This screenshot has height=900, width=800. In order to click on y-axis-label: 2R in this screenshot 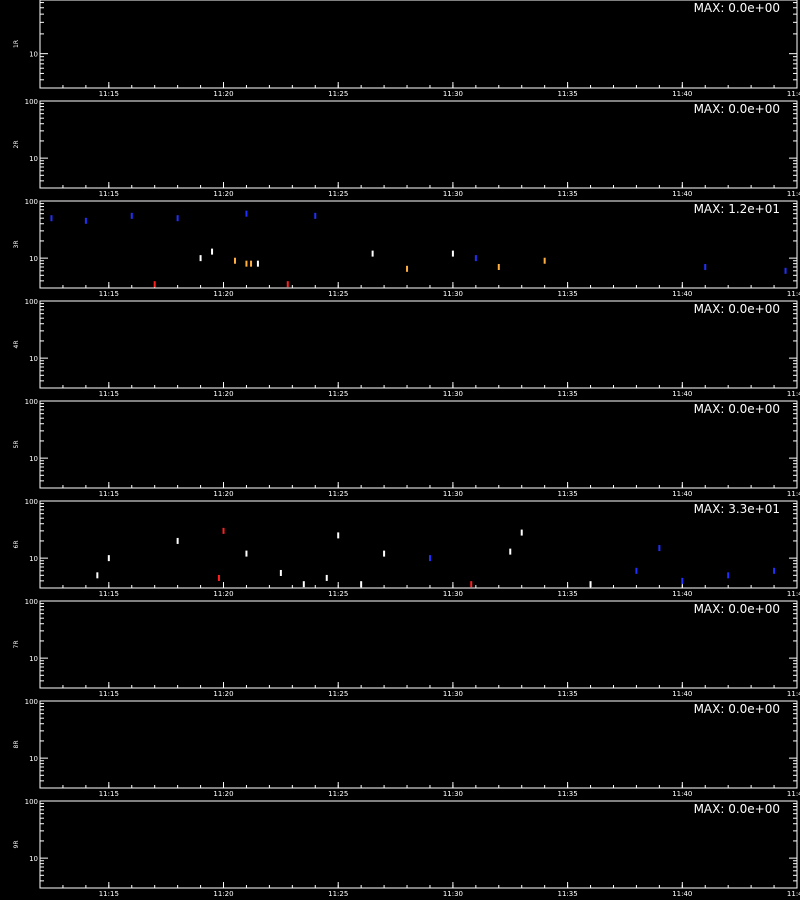, I will do `click(16, 145)`.